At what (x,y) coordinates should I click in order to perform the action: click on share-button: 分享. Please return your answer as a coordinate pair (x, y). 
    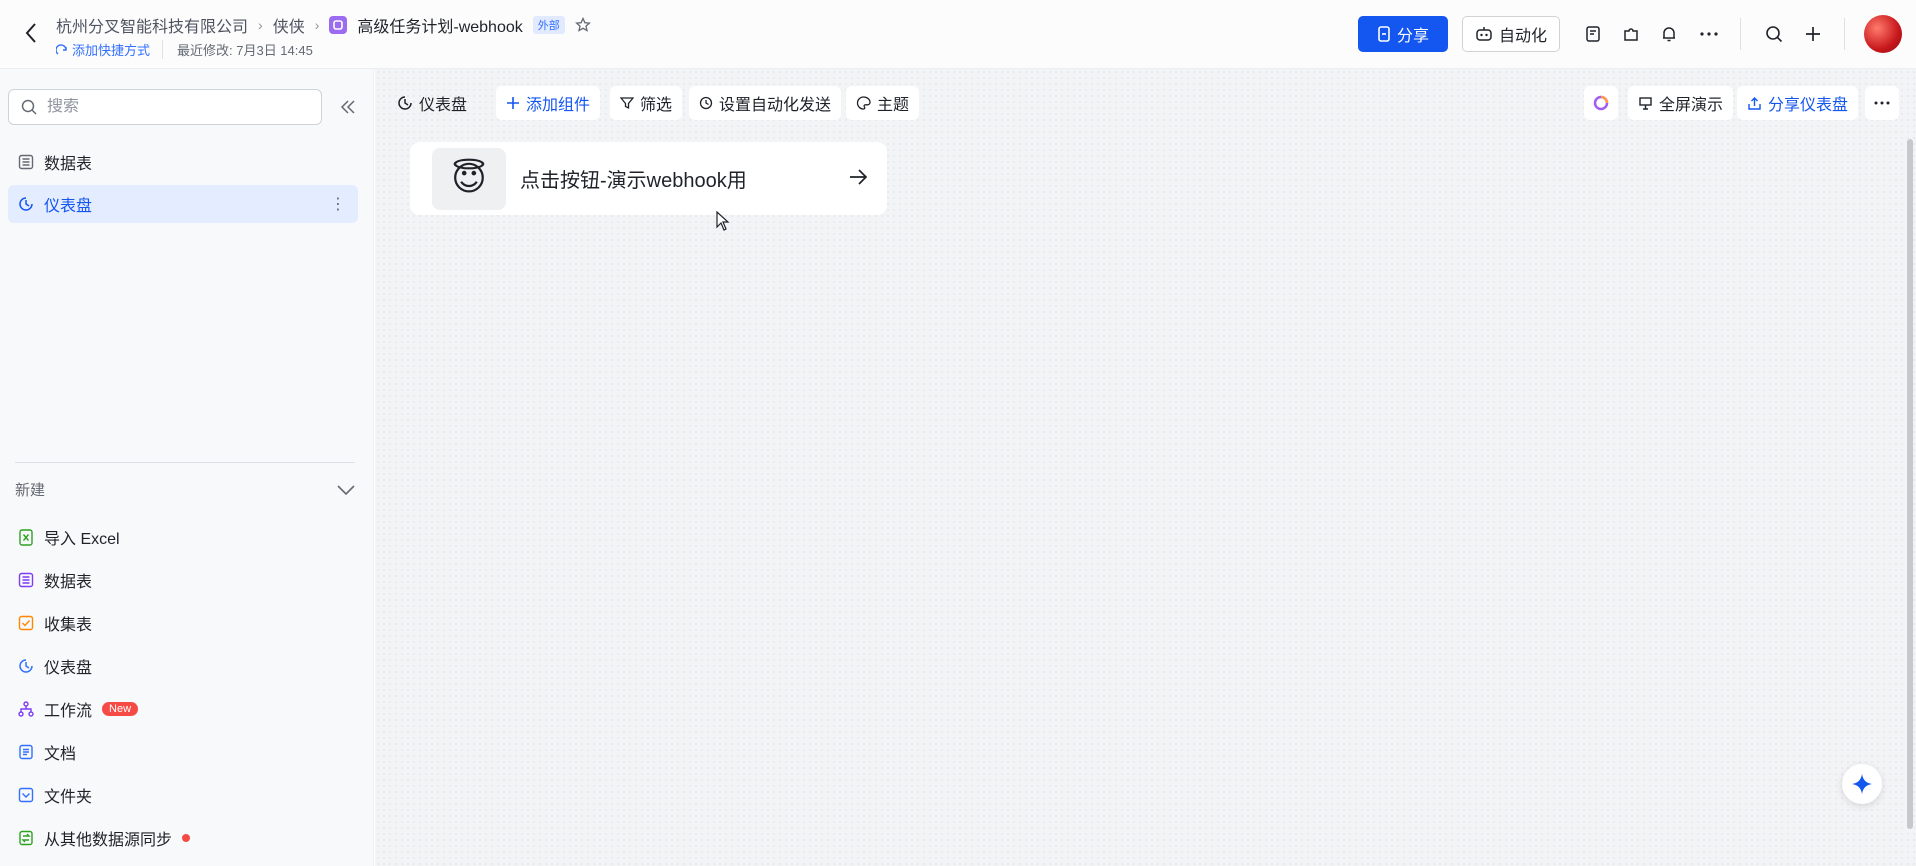
    Looking at the image, I should click on (1403, 34).